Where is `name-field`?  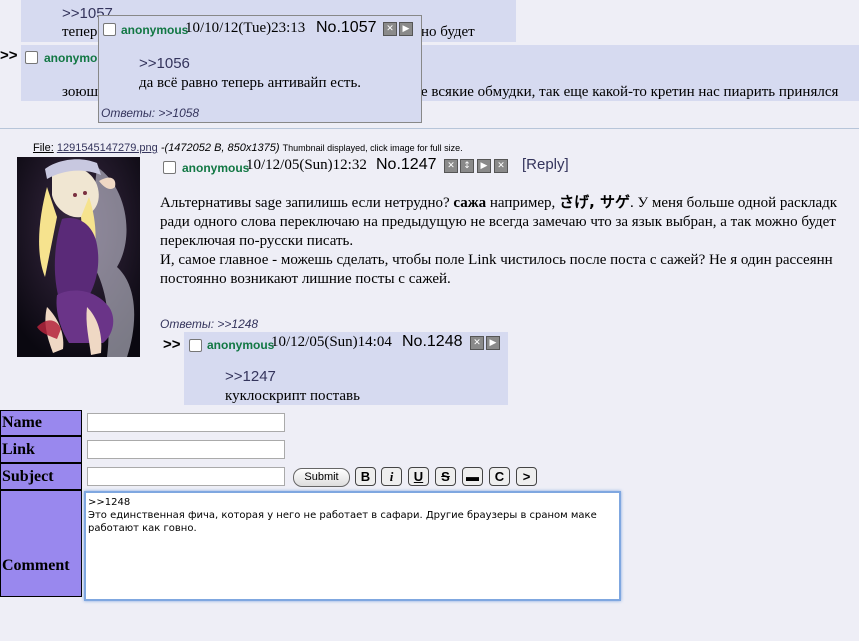 name-field is located at coordinates (186, 422).